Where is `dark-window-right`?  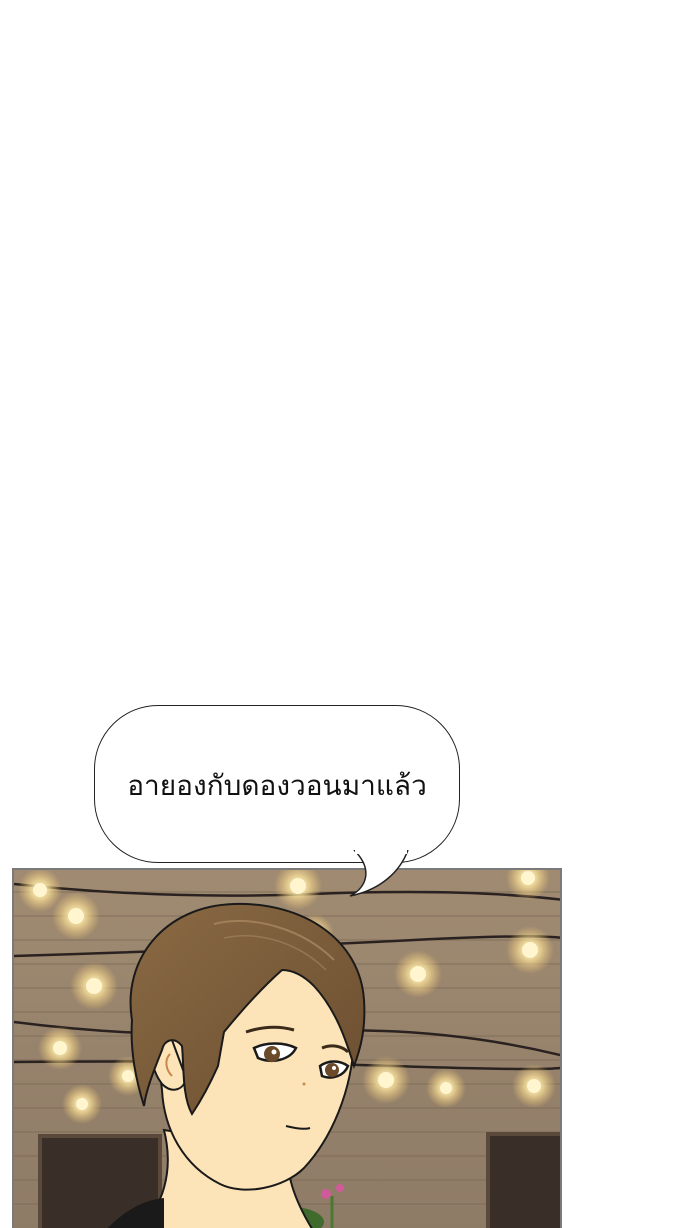
dark-window-right is located at coordinates (523, 1180).